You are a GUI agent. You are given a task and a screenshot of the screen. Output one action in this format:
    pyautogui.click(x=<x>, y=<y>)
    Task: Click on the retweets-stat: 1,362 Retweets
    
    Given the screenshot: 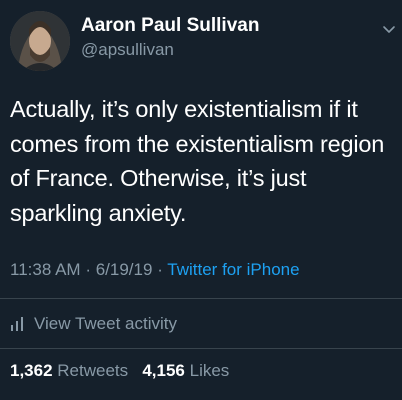 What is the action you would take?
    pyautogui.click(x=71, y=370)
    